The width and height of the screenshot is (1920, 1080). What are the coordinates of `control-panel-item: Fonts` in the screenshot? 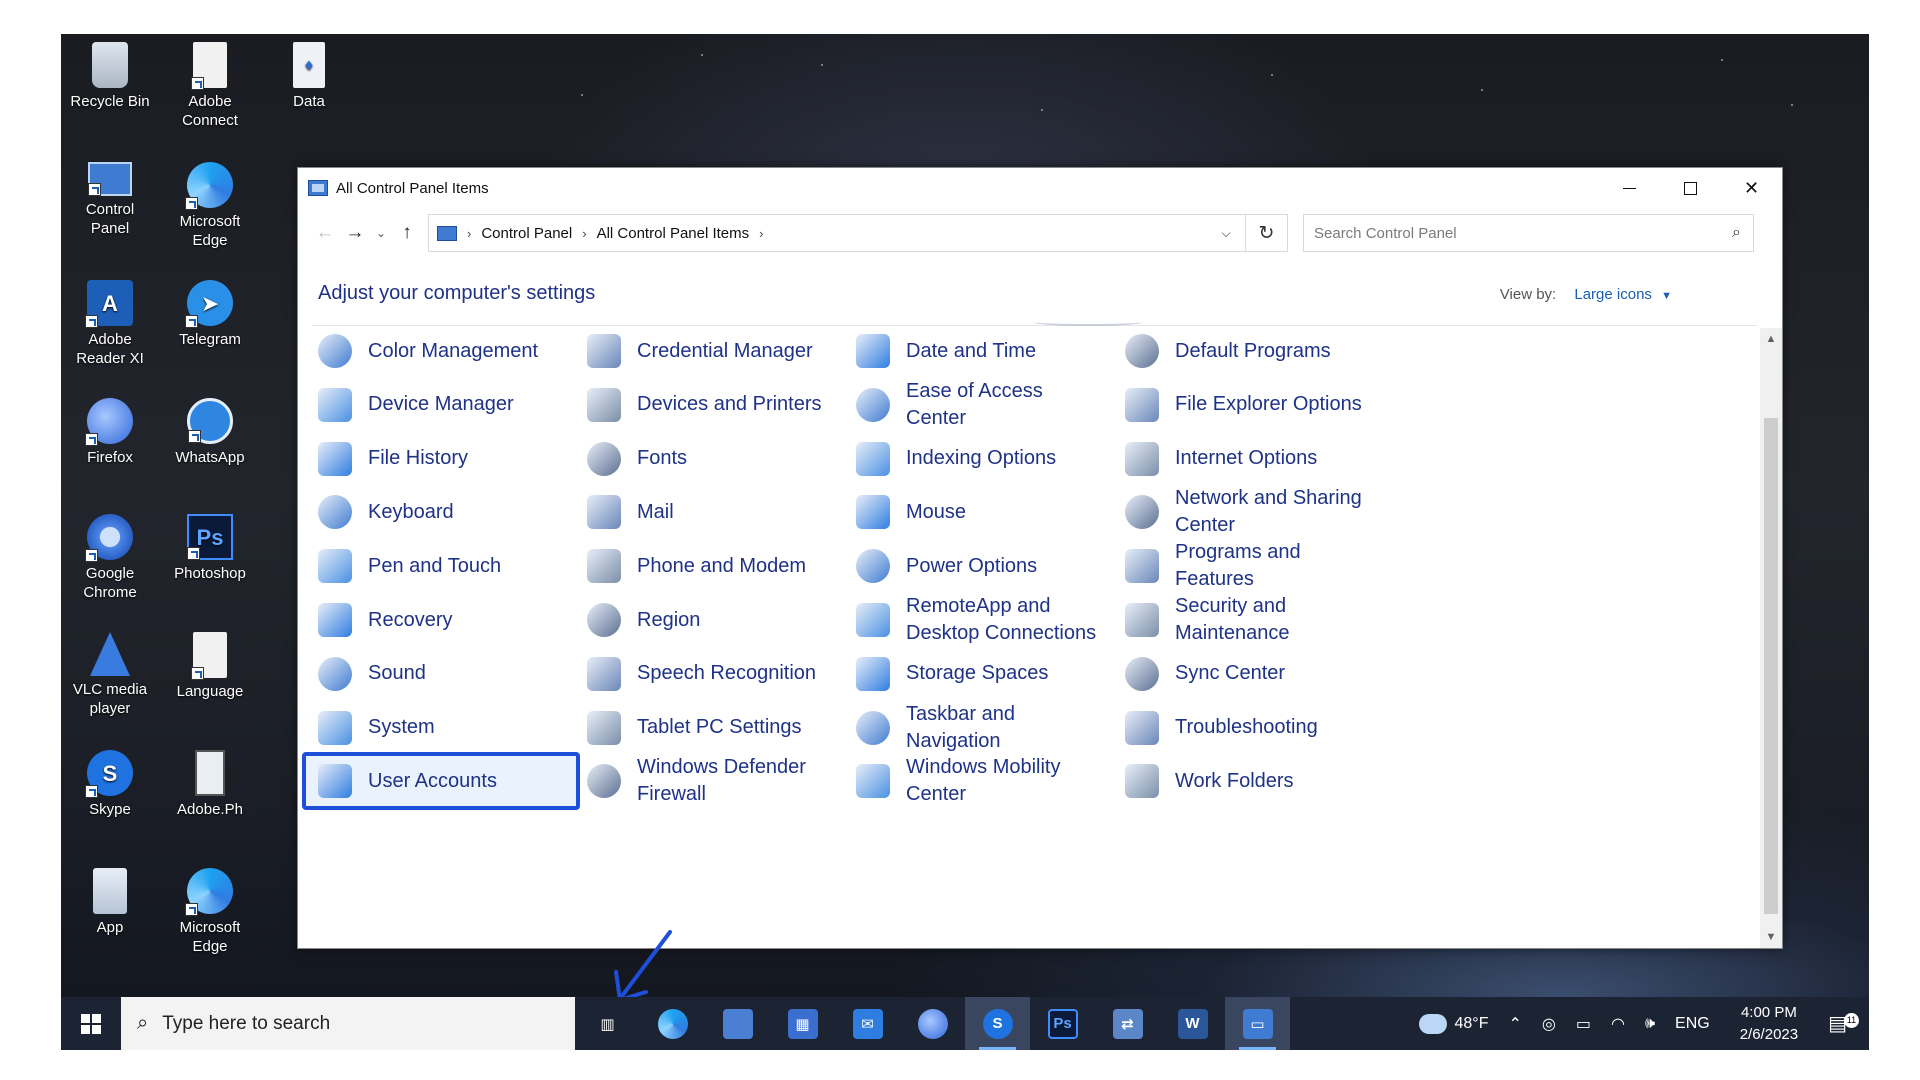 It's located at (705, 459).